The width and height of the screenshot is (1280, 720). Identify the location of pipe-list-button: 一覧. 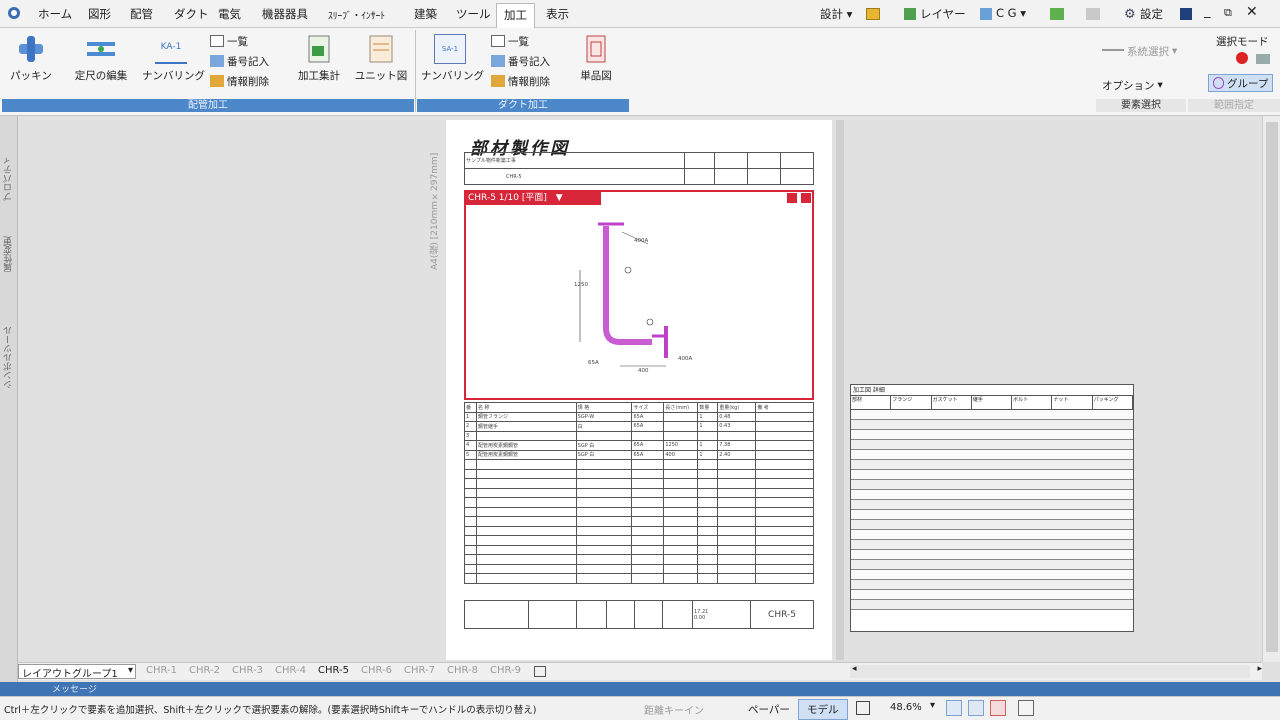
(229, 41).